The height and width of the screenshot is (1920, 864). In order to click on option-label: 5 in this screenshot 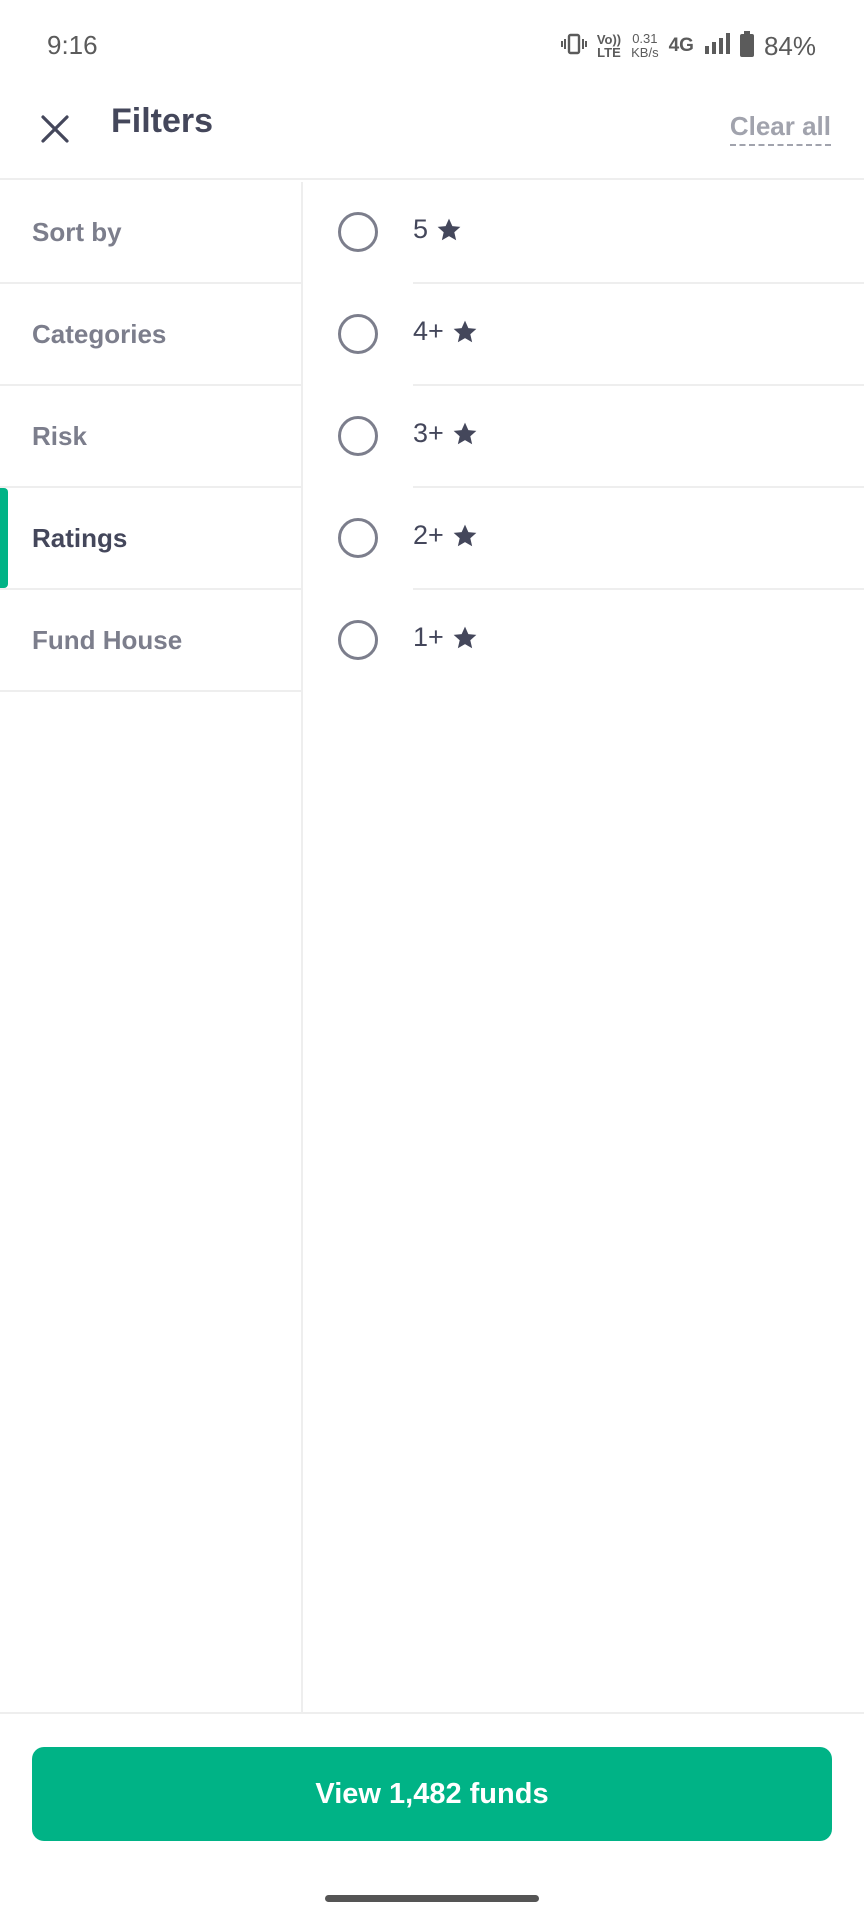, I will do `click(437, 229)`.